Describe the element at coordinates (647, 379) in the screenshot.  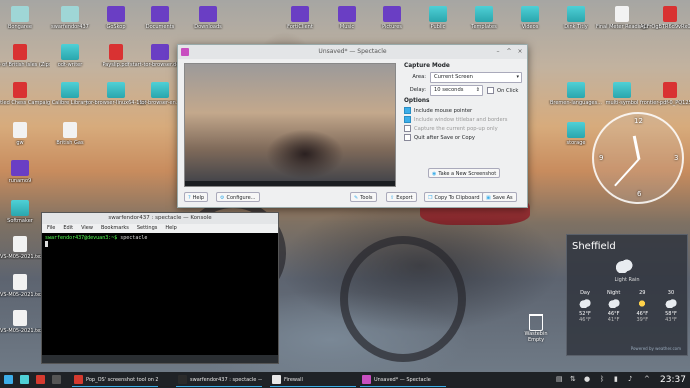
I see `expand-tray-icon: ^` at that location.